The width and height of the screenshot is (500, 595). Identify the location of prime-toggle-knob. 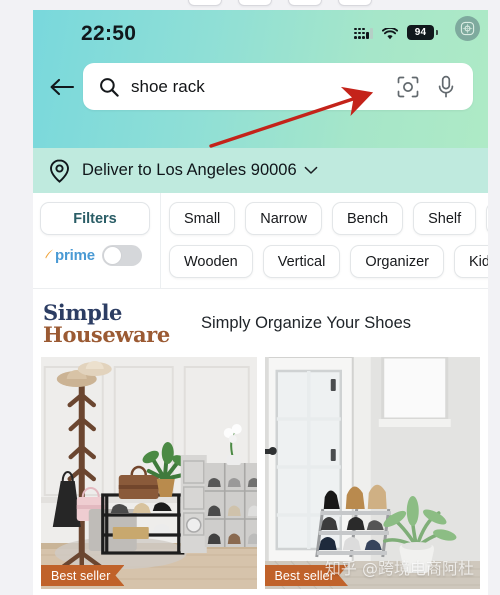
(112, 255).